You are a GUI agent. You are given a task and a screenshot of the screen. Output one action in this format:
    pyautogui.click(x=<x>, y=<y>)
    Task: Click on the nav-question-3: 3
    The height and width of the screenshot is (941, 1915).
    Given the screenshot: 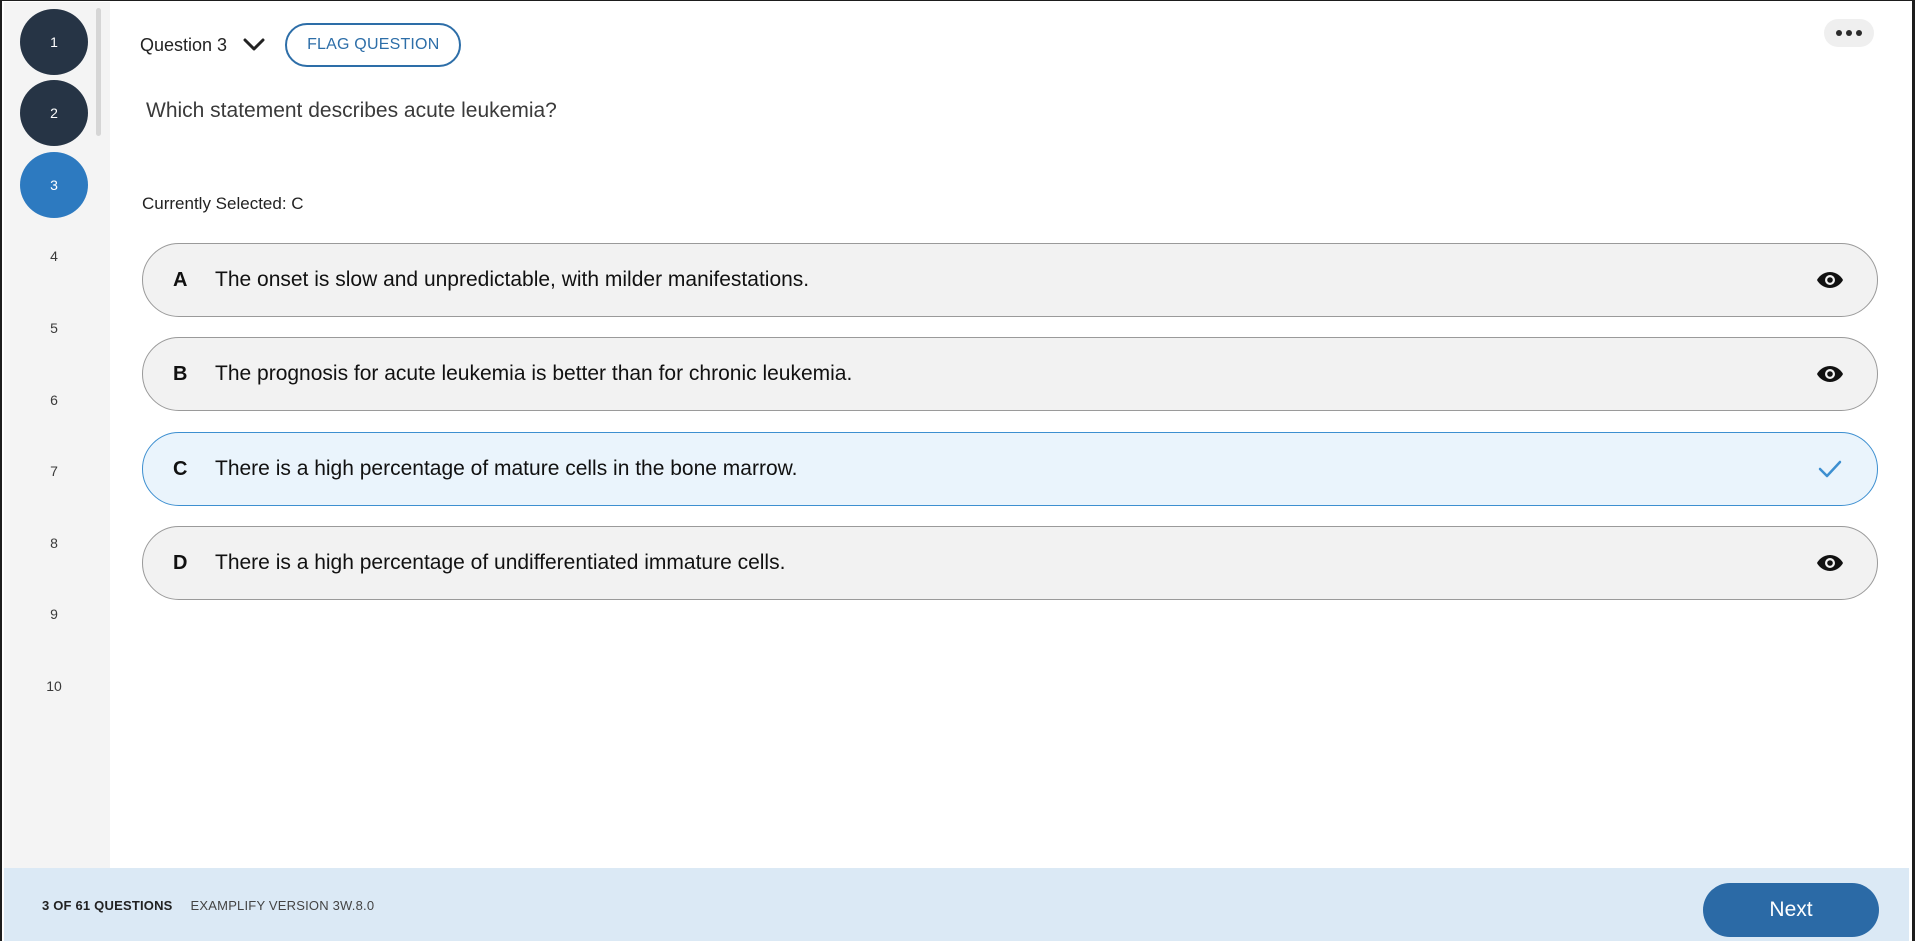 What is the action you would take?
    pyautogui.click(x=54, y=185)
    